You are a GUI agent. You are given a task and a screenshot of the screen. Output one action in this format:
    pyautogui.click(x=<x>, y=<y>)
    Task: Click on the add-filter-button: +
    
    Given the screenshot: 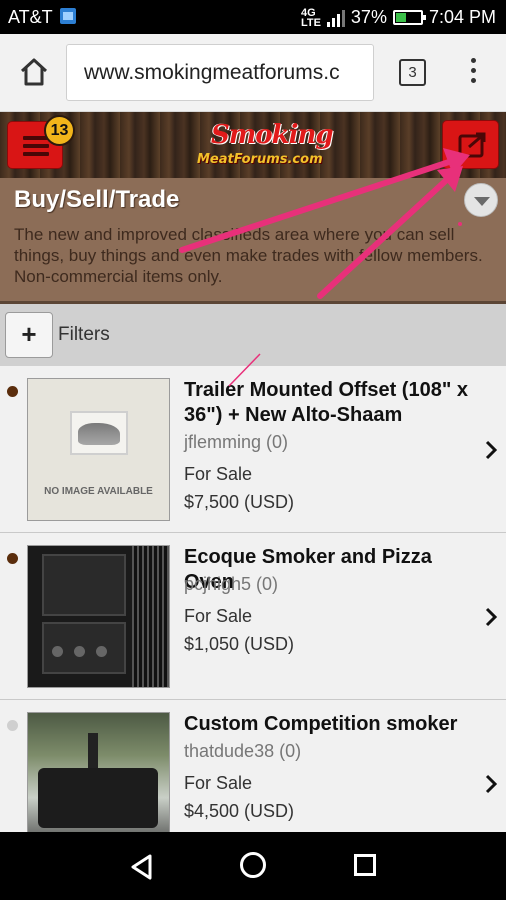 What is the action you would take?
    pyautogui.click(x=29, y=335)
    